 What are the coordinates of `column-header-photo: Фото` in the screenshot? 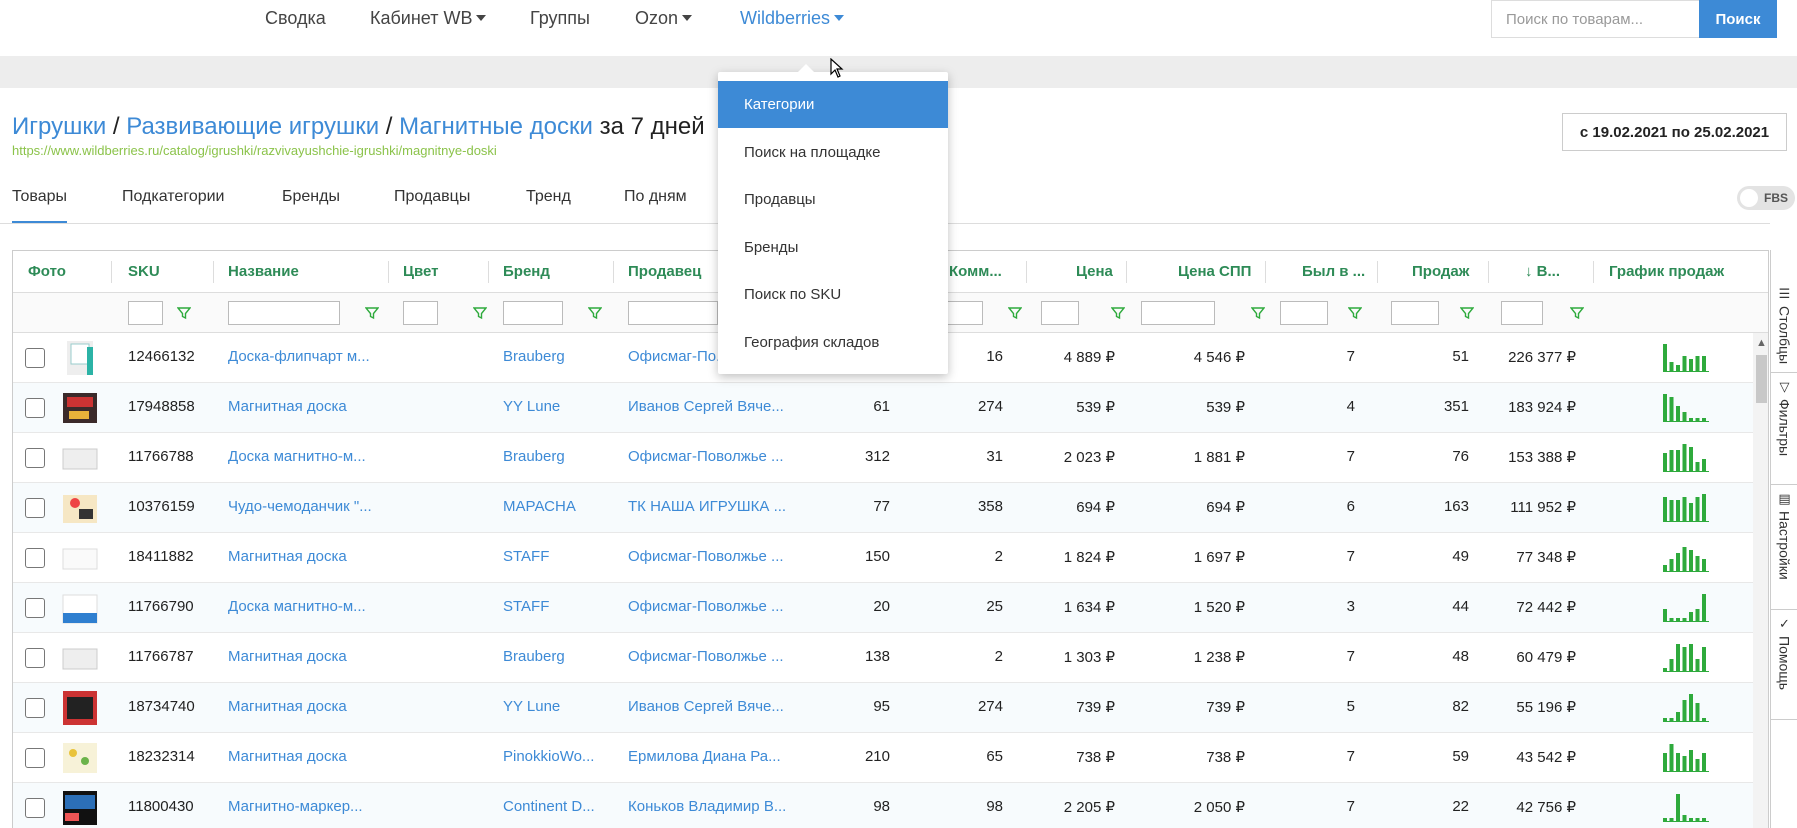 It's located at (47, 271).